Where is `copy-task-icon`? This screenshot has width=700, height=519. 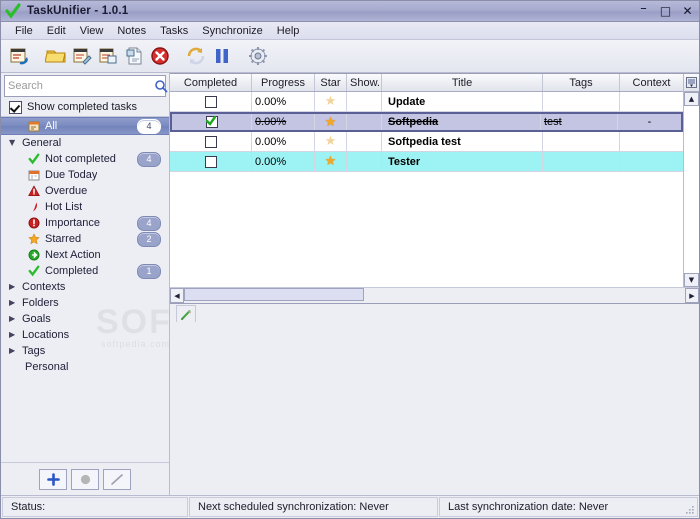
copy-task-icon is located at coordinates (134, 56).